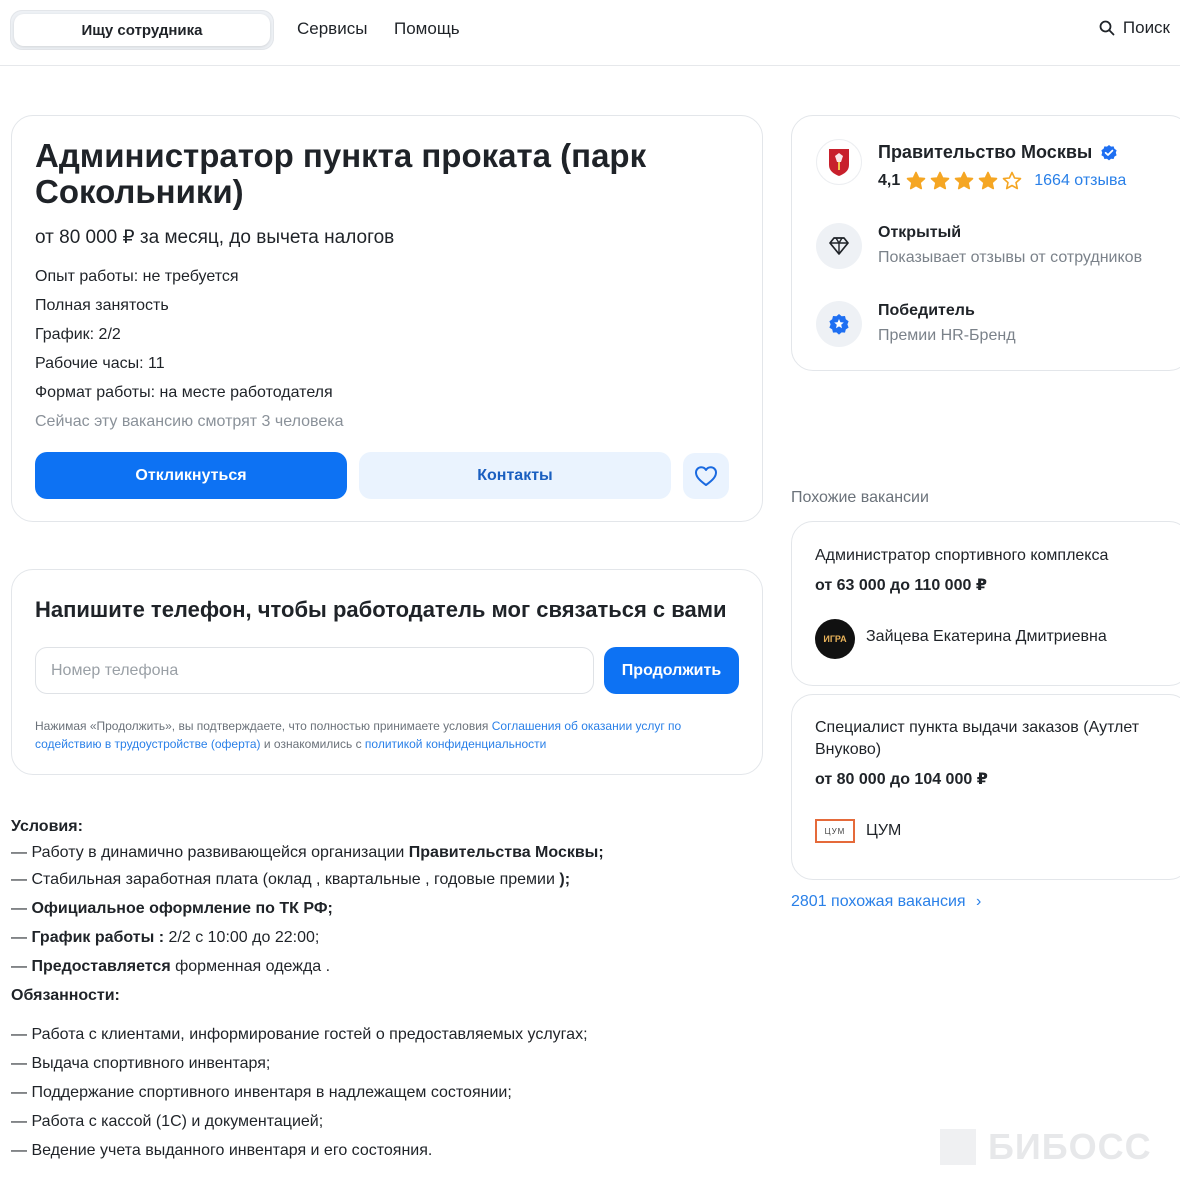  I want to click on employer-name-row: Правительство Москвы, so click(998, 152).